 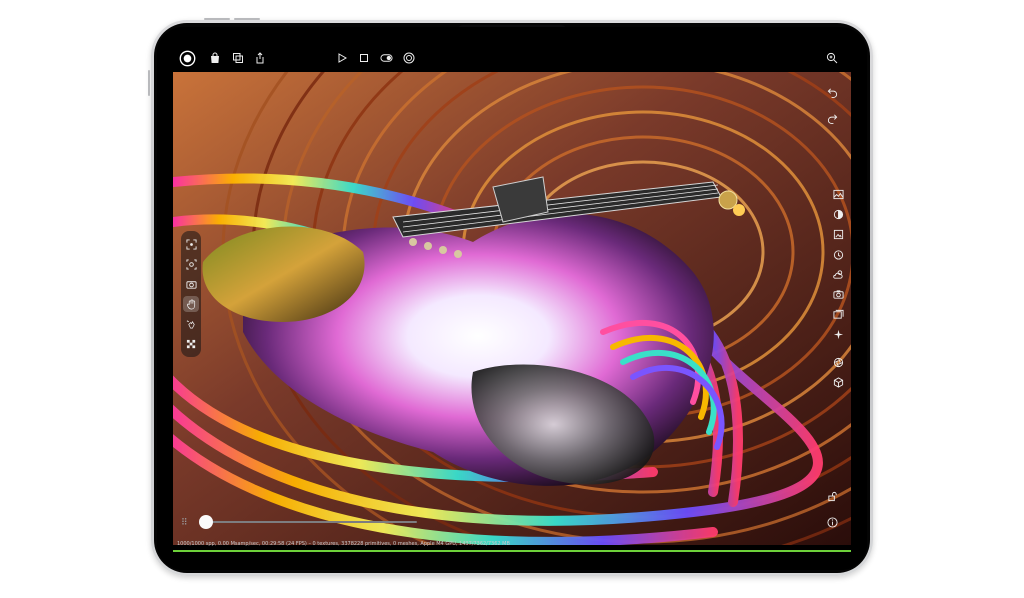 What do you see at coordinates (191, 264) in the screenshot?
I see `focus-icon` at bounding box center [191, 264].